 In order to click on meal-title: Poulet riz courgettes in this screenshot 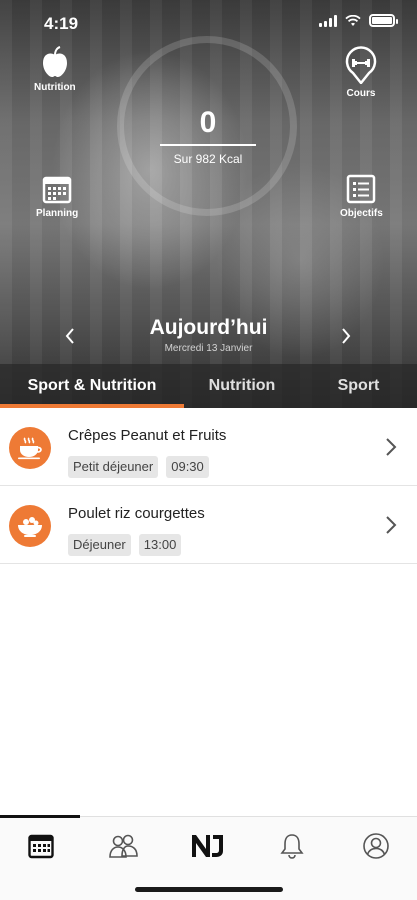, I will do `click(136, 513)`.